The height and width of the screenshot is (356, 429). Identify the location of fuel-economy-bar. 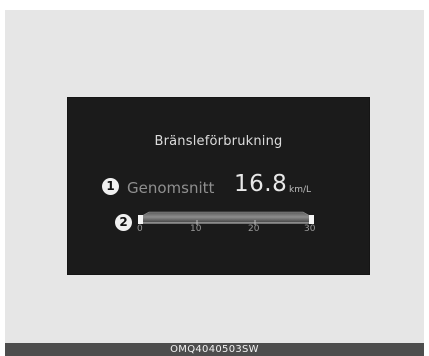
(226, 218).